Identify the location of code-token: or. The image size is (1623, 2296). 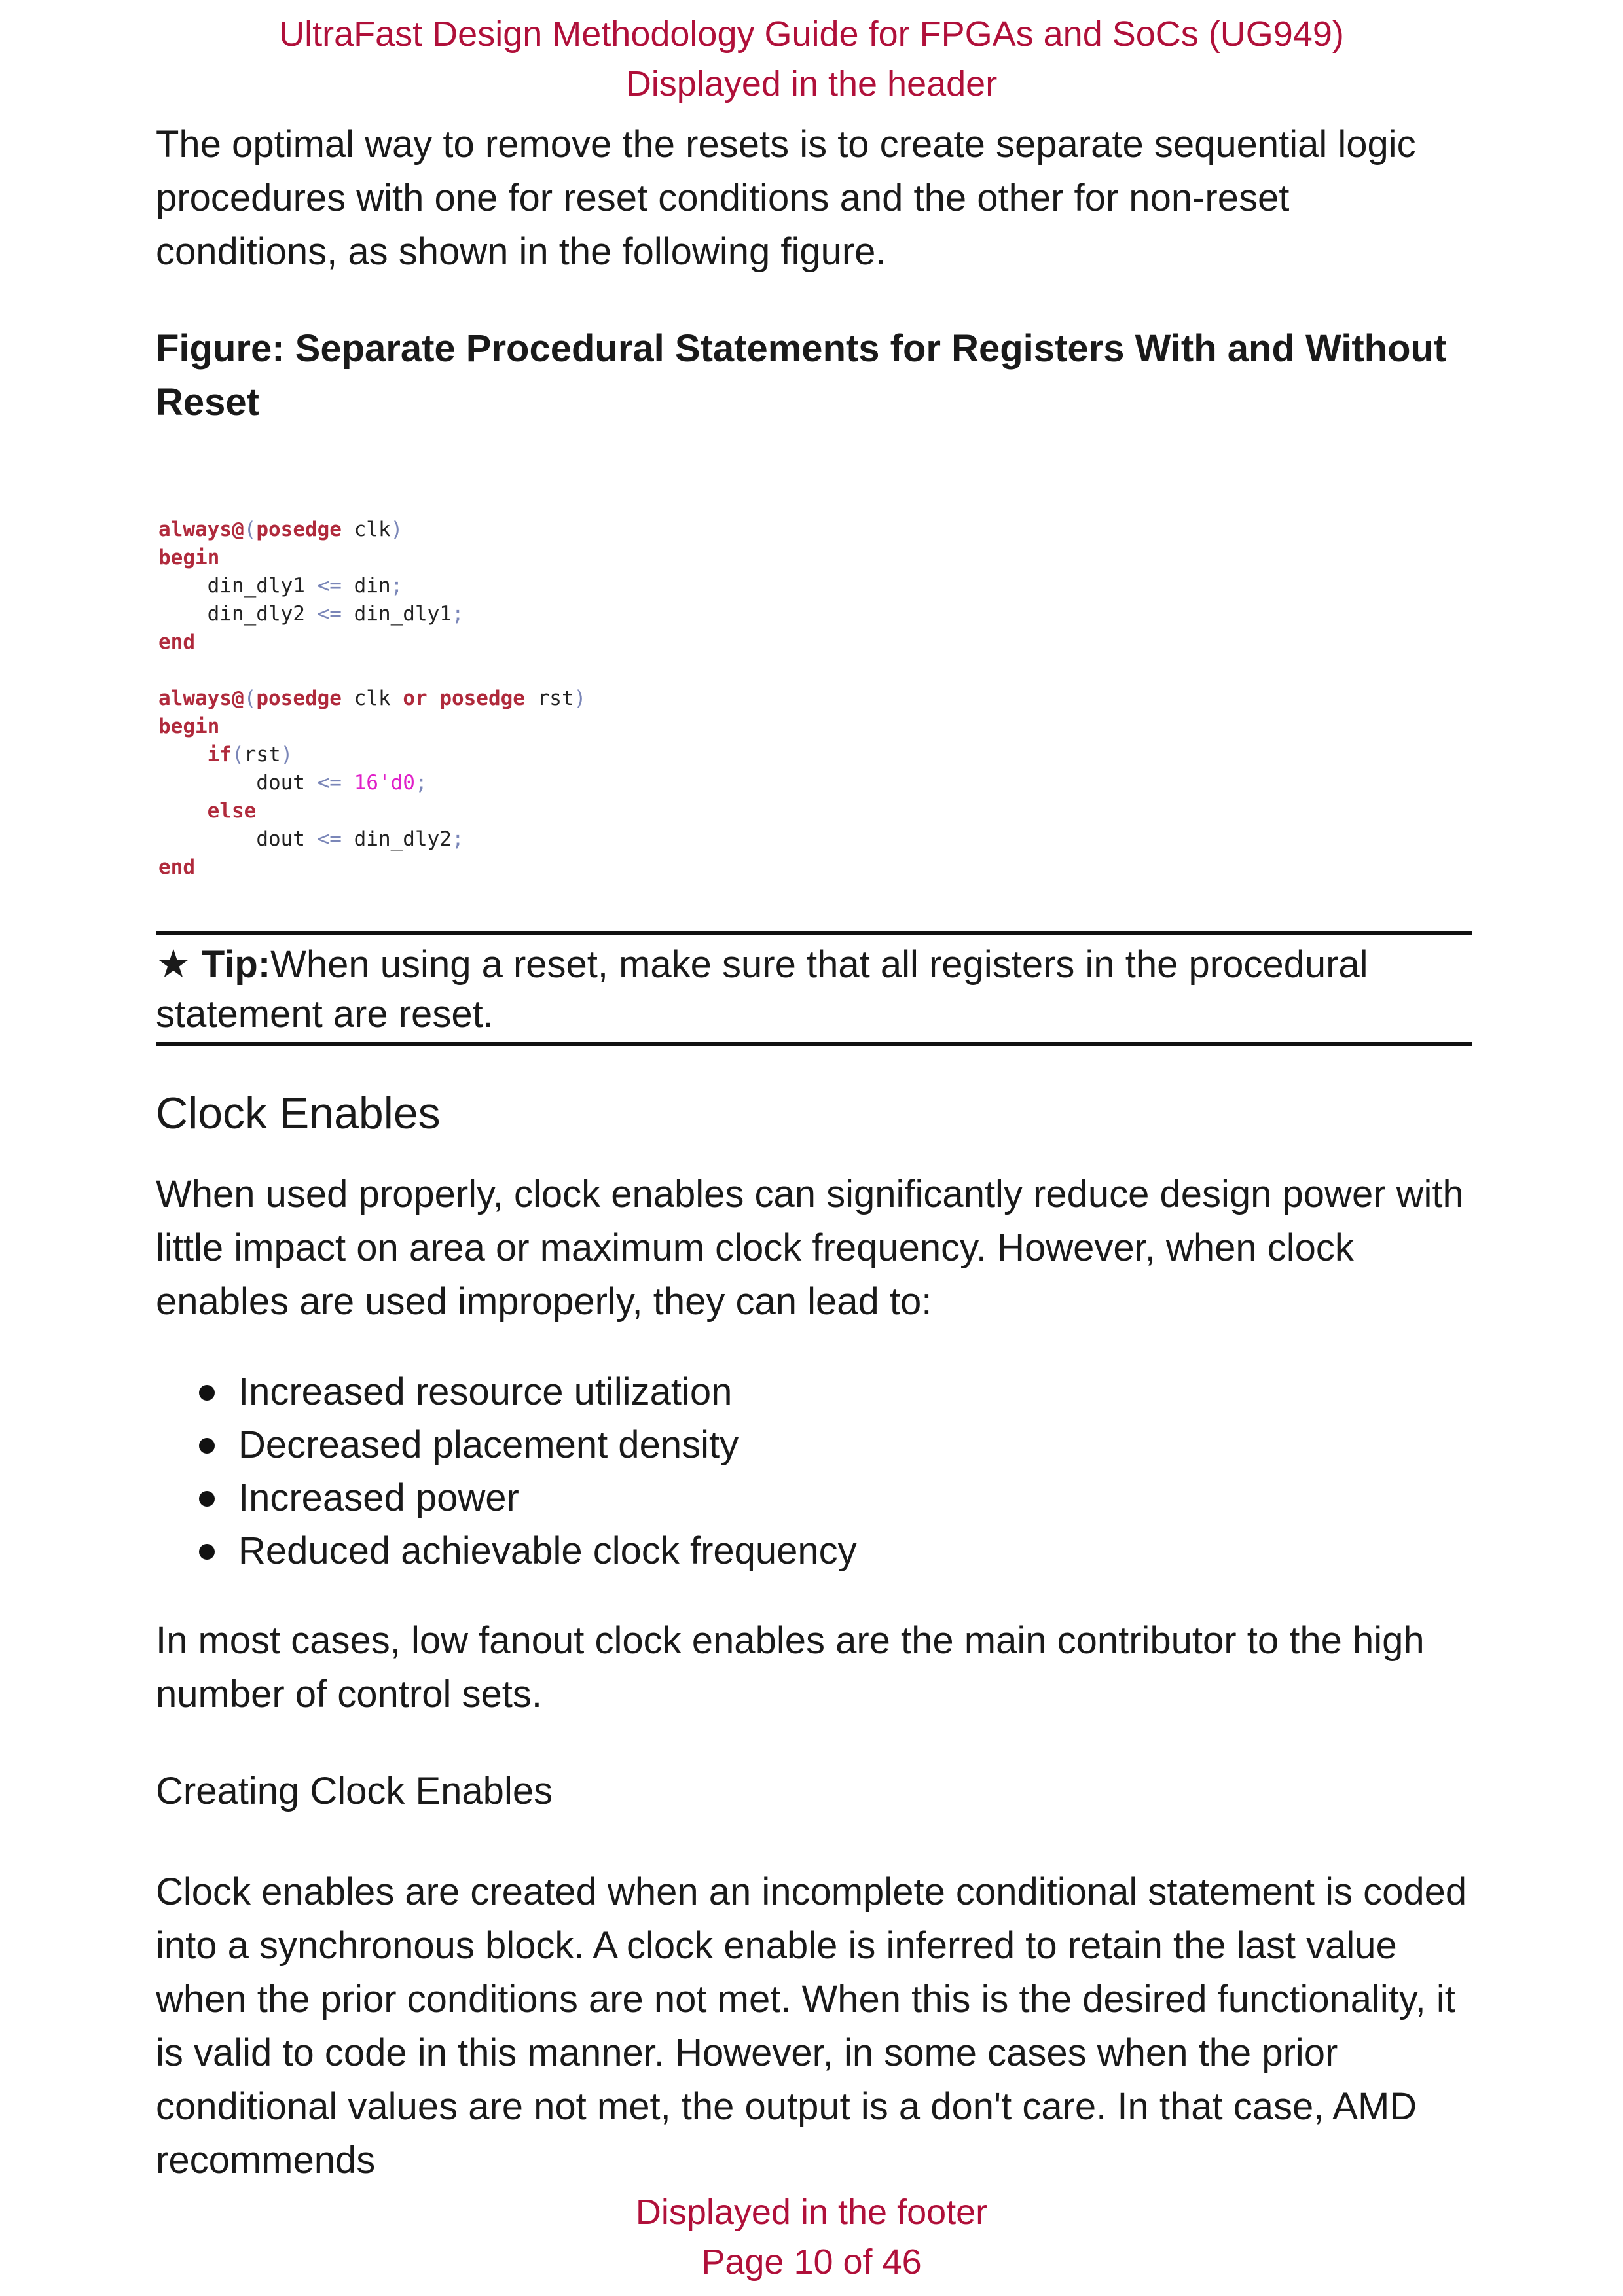
(415, 698).